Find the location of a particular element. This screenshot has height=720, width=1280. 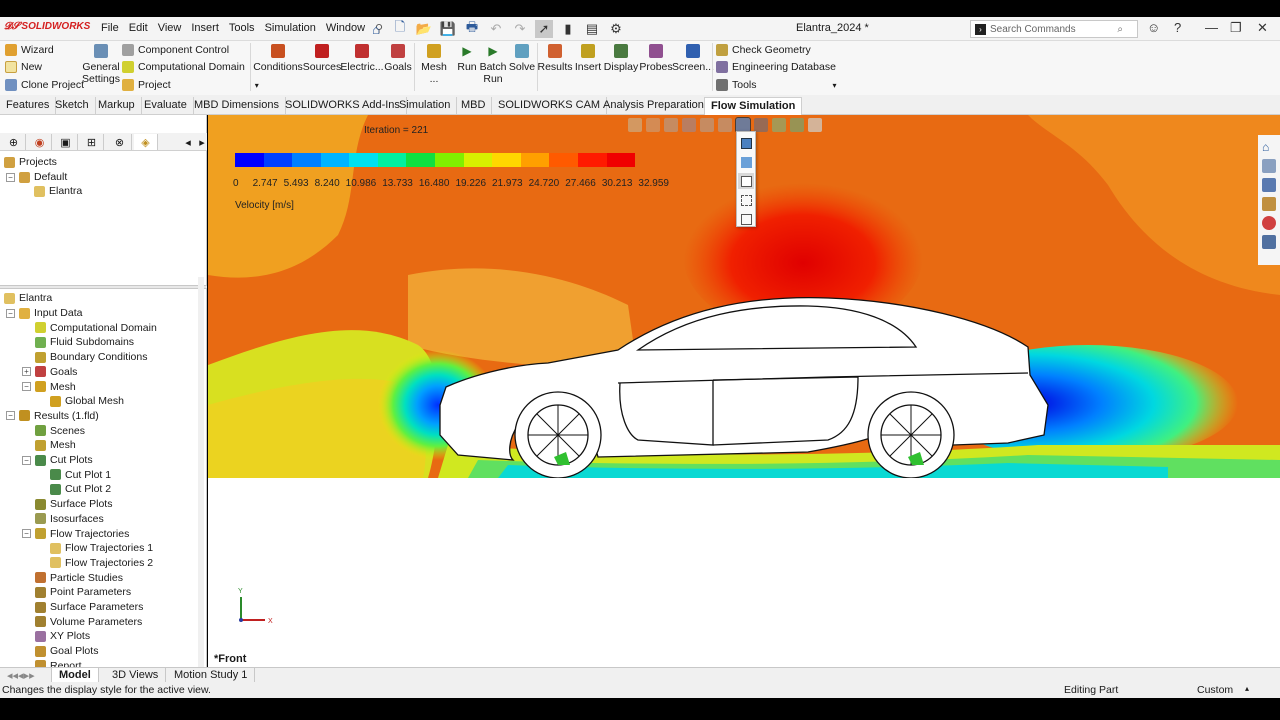

tab-flow-simulation: Flow Simulation is located at coordinates (753, 106).